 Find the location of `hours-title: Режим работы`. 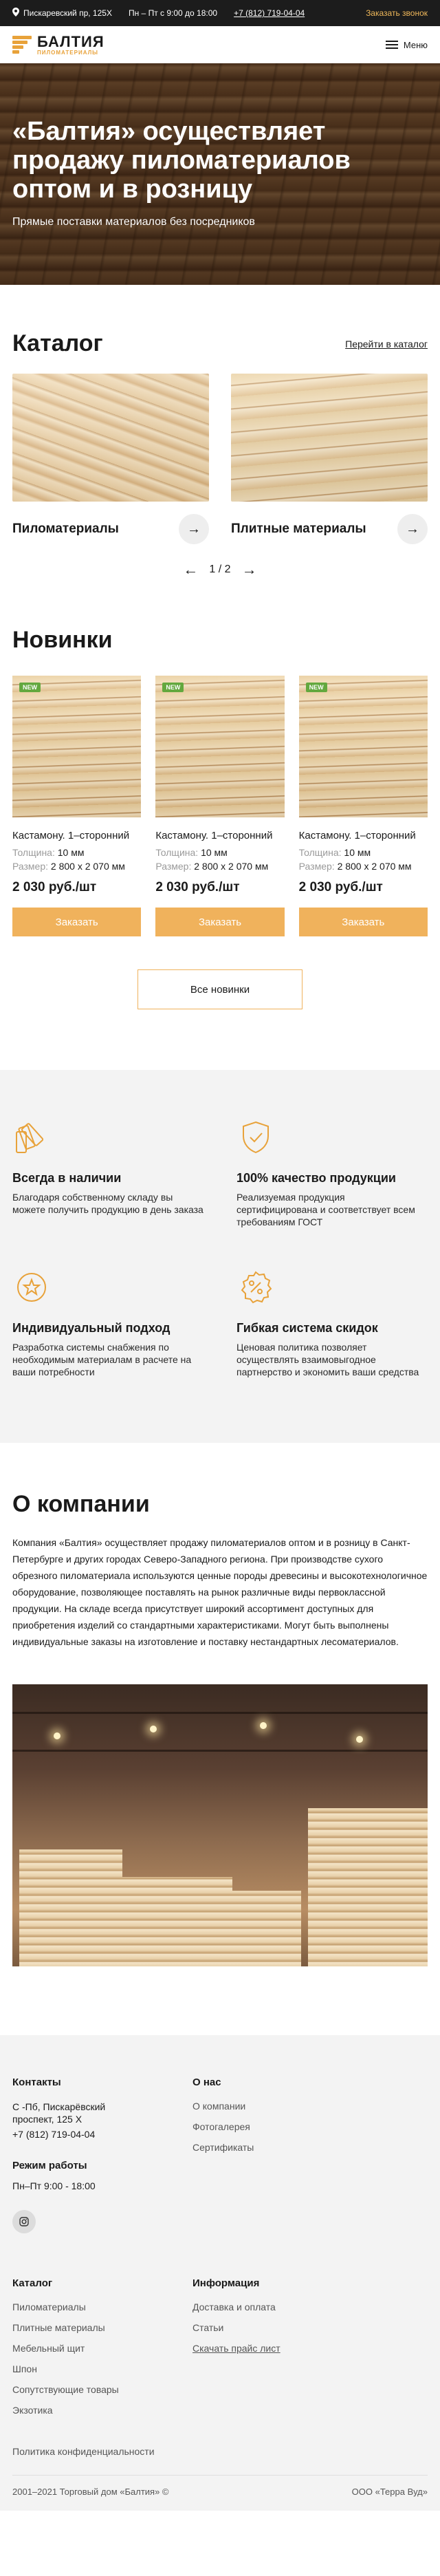

hours-title: Режим работы is located at coordinates (49, 2165).